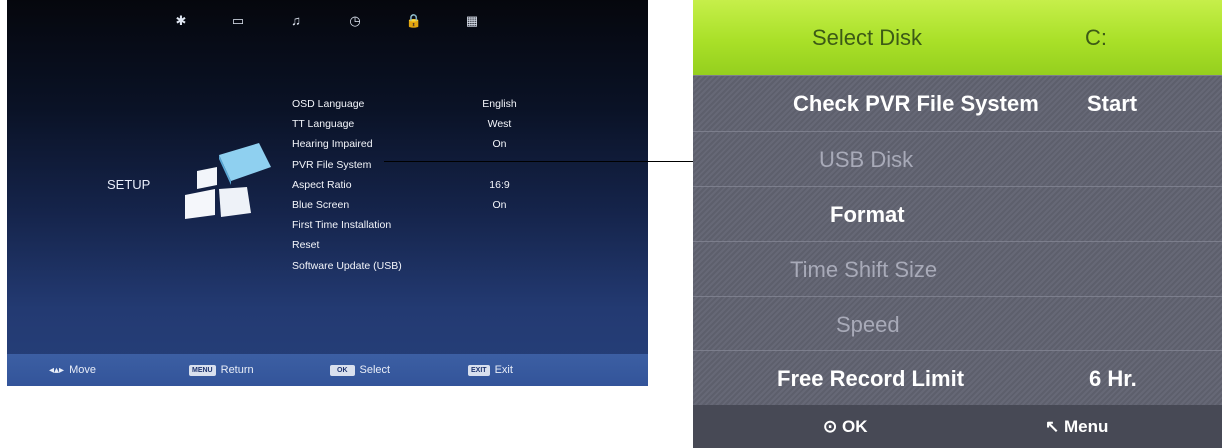 The width and height of the screenshot is (1222, 448). What do you see at coordinates (322, 184) in the screenshot?
I see `menu-item-label: Aspect Ratio` at bounding box center [322, 184].